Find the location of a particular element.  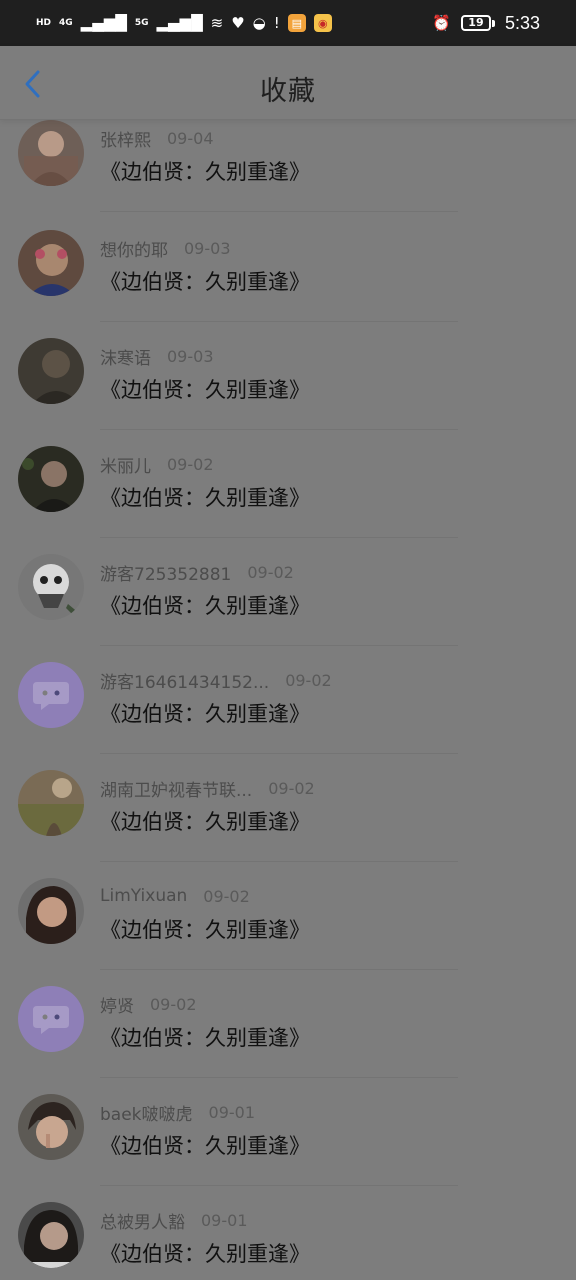

top-nav-bar: 收藏 is located at coordinates (288, 83).